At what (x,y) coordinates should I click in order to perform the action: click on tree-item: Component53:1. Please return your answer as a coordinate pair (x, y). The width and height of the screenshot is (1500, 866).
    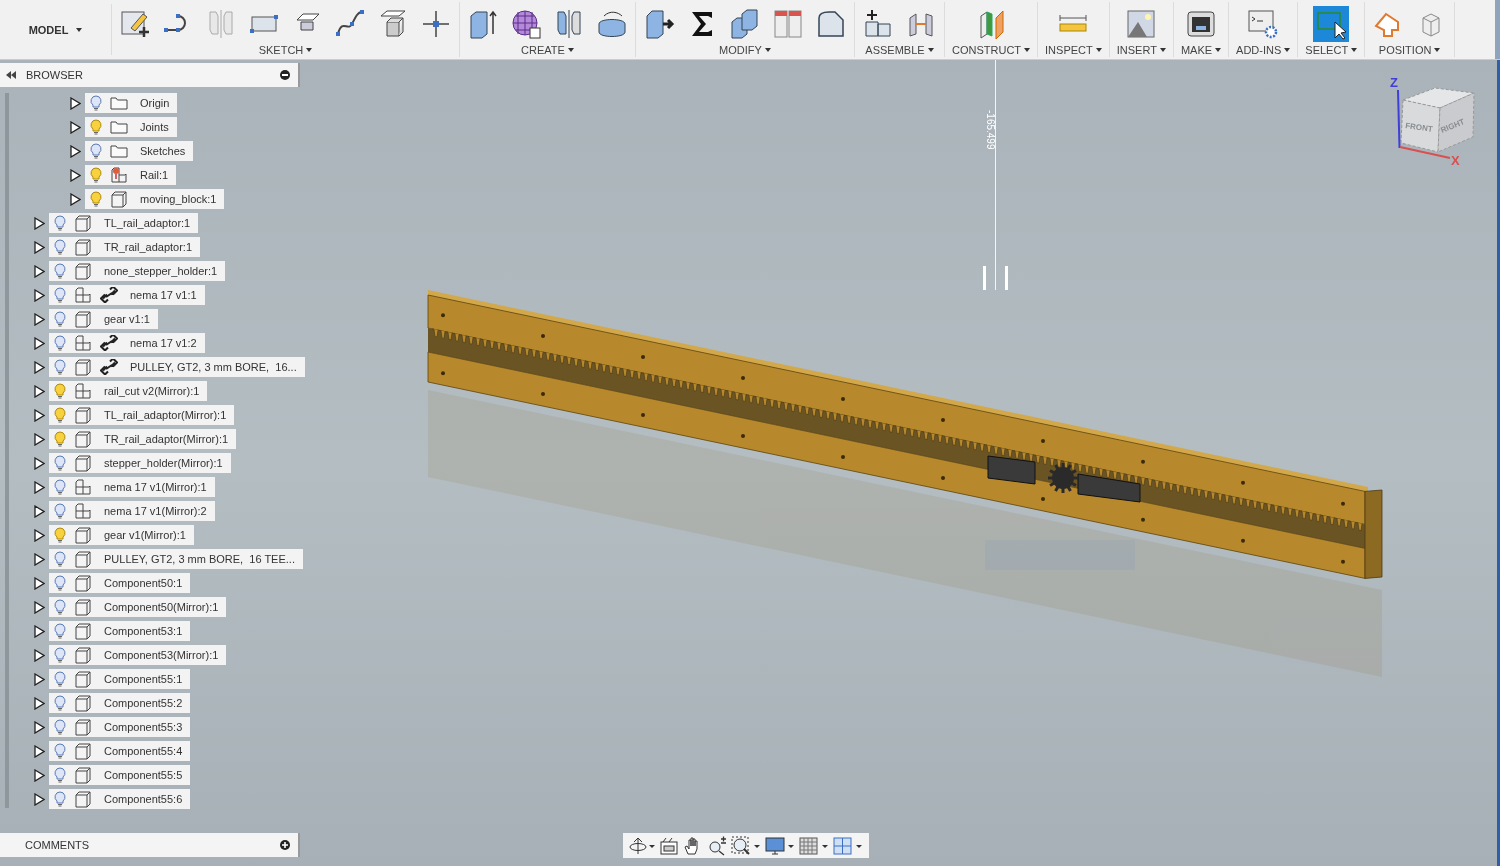
    Looking at the image, I should click on (120, 631).